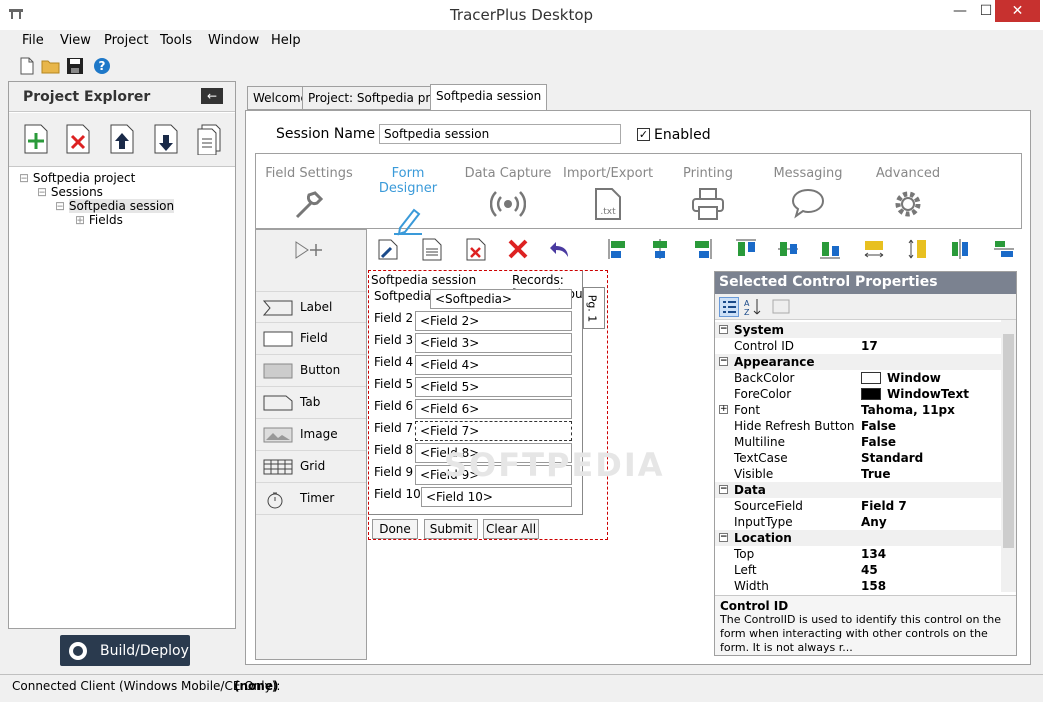  I want to click on property-category: − System, so click(858, 330).